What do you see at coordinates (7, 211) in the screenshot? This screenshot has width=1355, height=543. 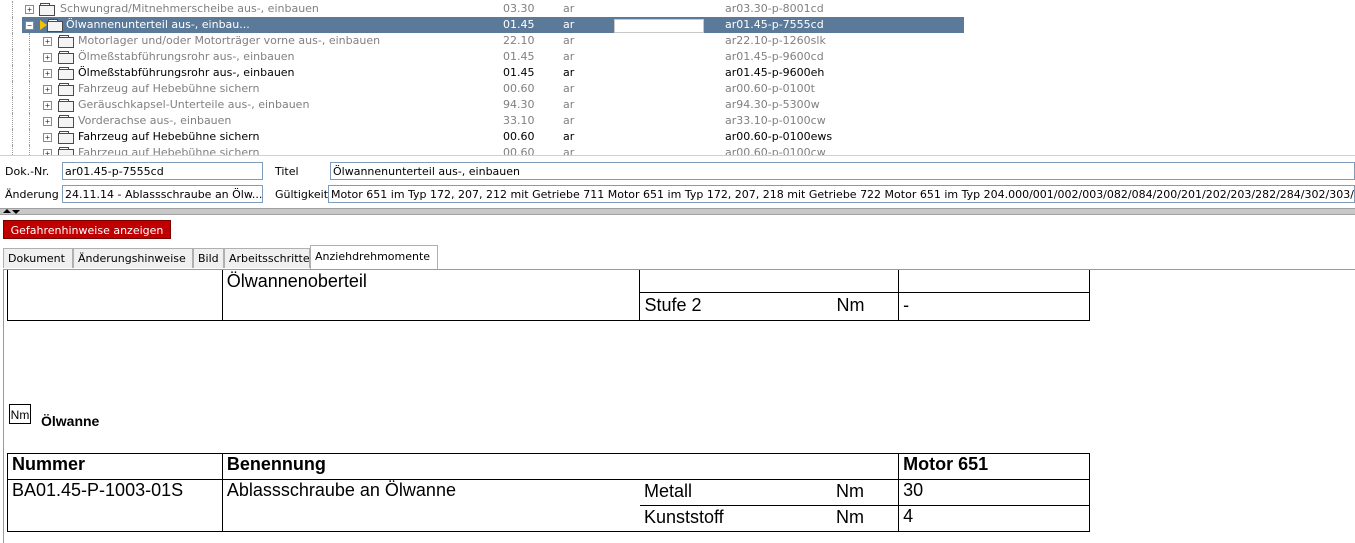 I see `collapse-up-icon` at bounding box center [7, 211].